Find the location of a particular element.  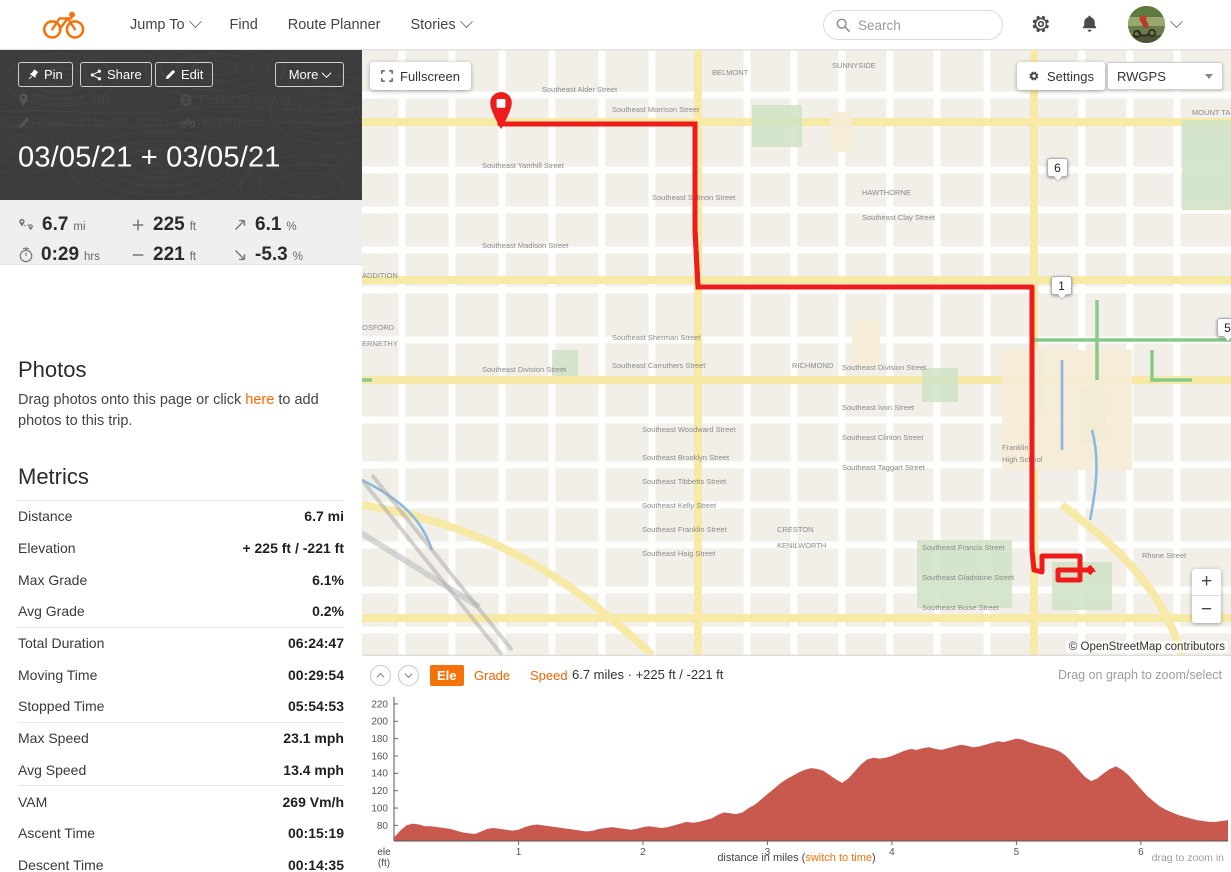

share-button: Share is located at coordinates (116, 74).